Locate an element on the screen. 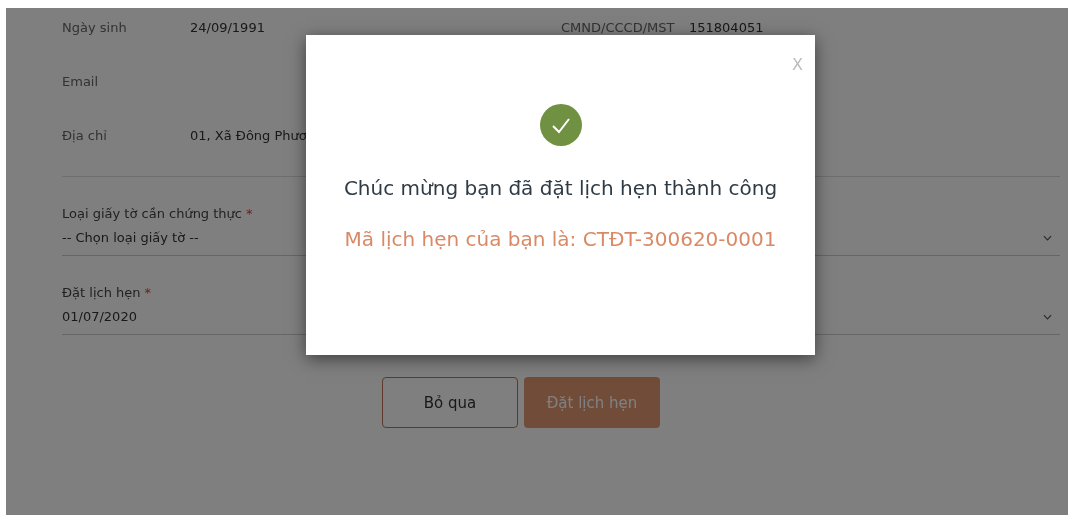  field-label: Địa chỉ is located at coordinates (85, 135).